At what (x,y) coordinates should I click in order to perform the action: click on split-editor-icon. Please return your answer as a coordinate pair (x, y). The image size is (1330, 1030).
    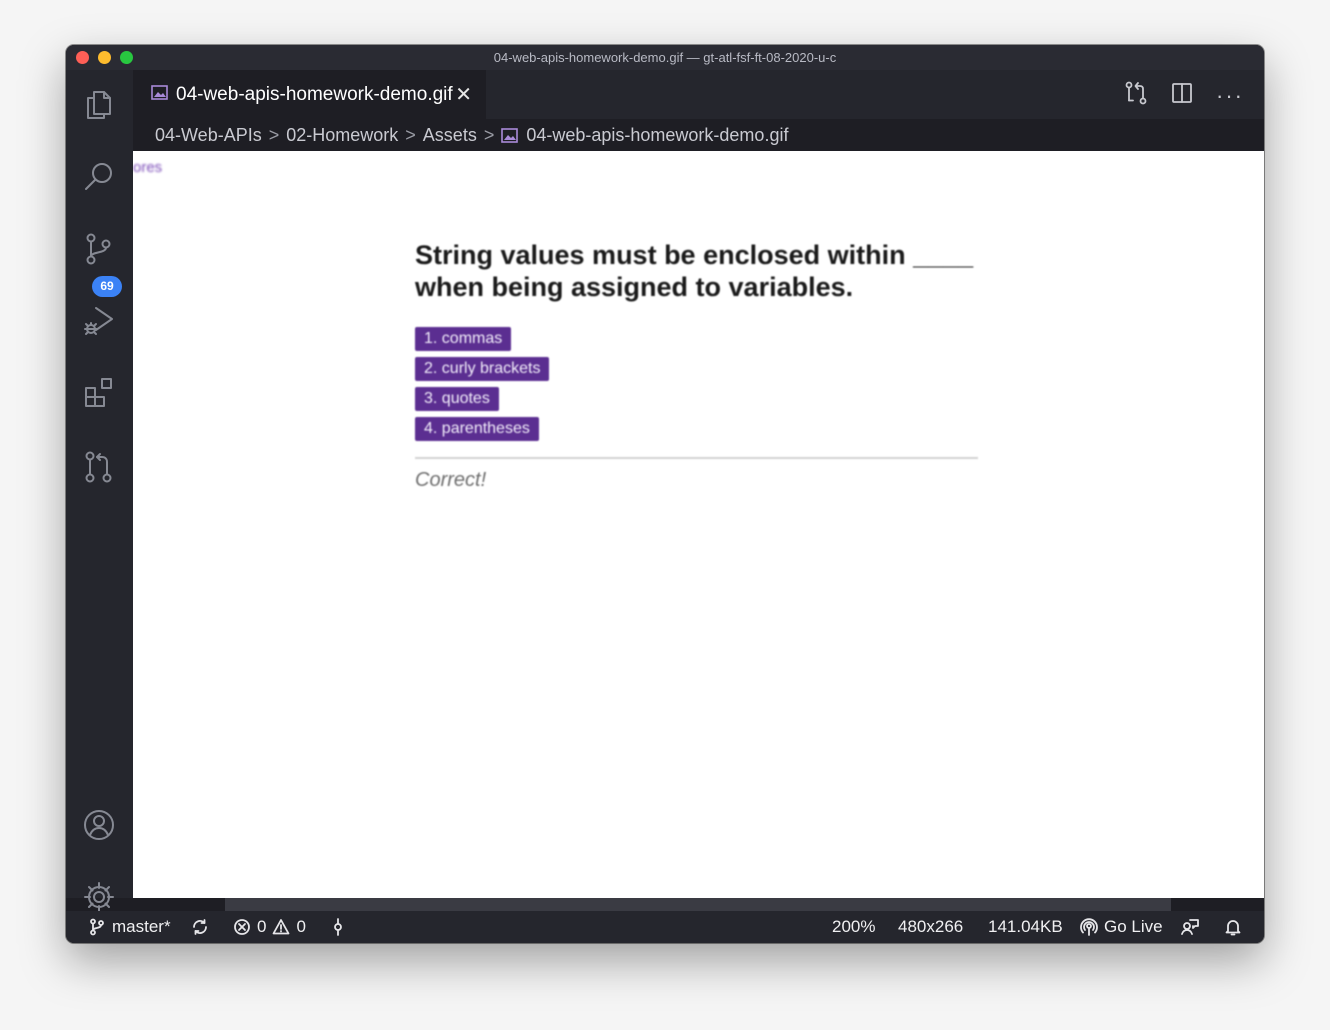
    Looking at the image, I should click on (1182, 95).